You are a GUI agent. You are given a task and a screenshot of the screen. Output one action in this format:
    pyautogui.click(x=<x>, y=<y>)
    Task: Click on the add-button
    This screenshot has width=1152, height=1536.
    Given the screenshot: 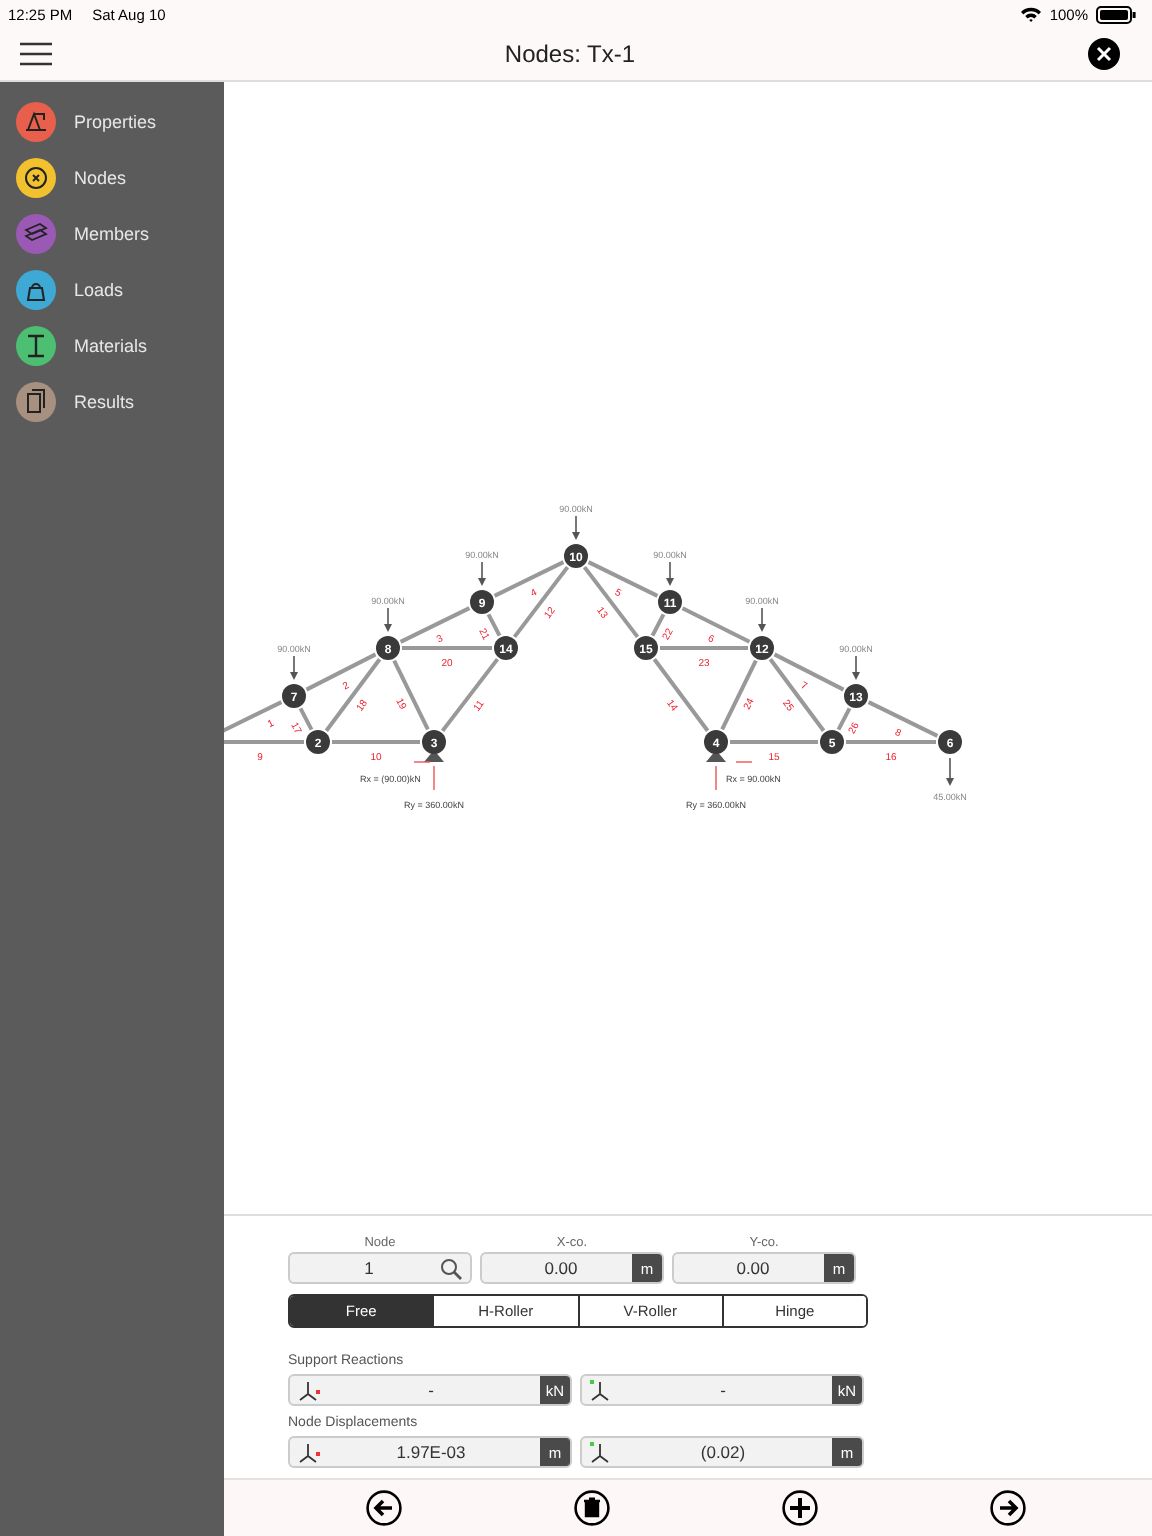 What is the action you would take?
    pyautogui.click(x=800, y=1508)
    